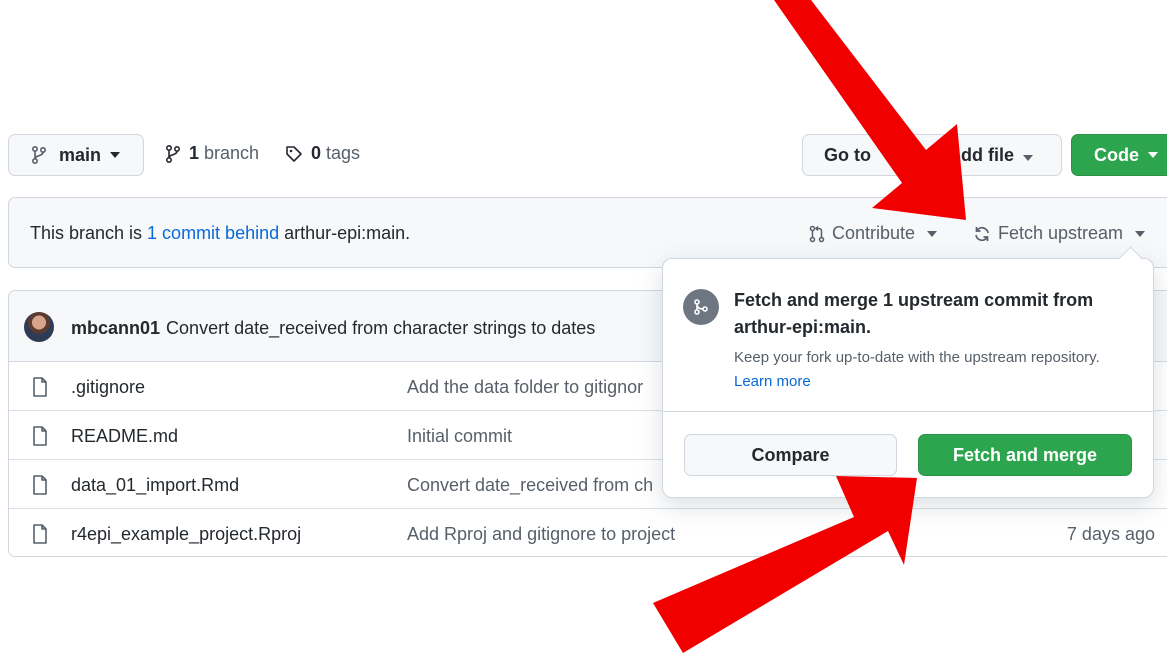 The height and width of the screenshot is (653, 1167). I want to click on branch-count: 1, so click(194, 153).